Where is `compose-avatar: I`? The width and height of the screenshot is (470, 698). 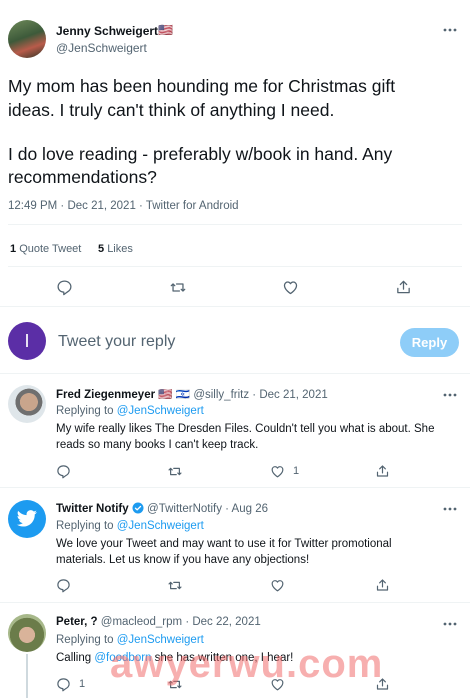
compose-avatar: I is located at coordinates (27, 341).